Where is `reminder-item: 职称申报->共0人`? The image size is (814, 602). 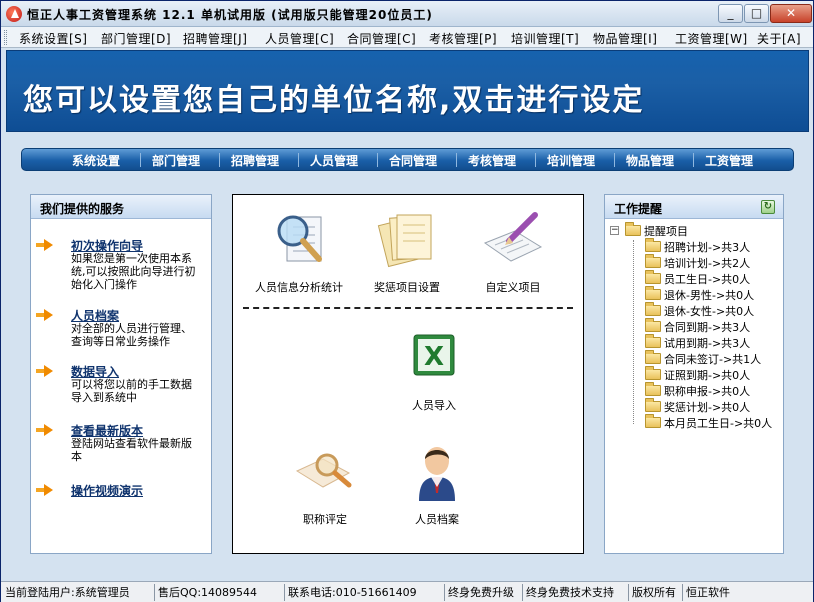
reminder-item: 职称申报->共0人 is located at coordinates (698, 390).